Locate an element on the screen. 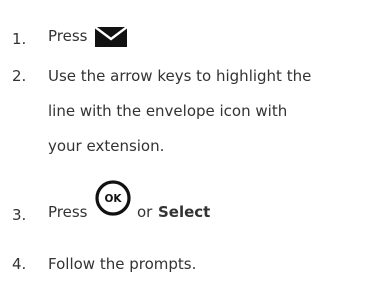 Image resolution: width=368 pixels, height=290 pixels. step-number: 2. is located at coordinates (19, 76).